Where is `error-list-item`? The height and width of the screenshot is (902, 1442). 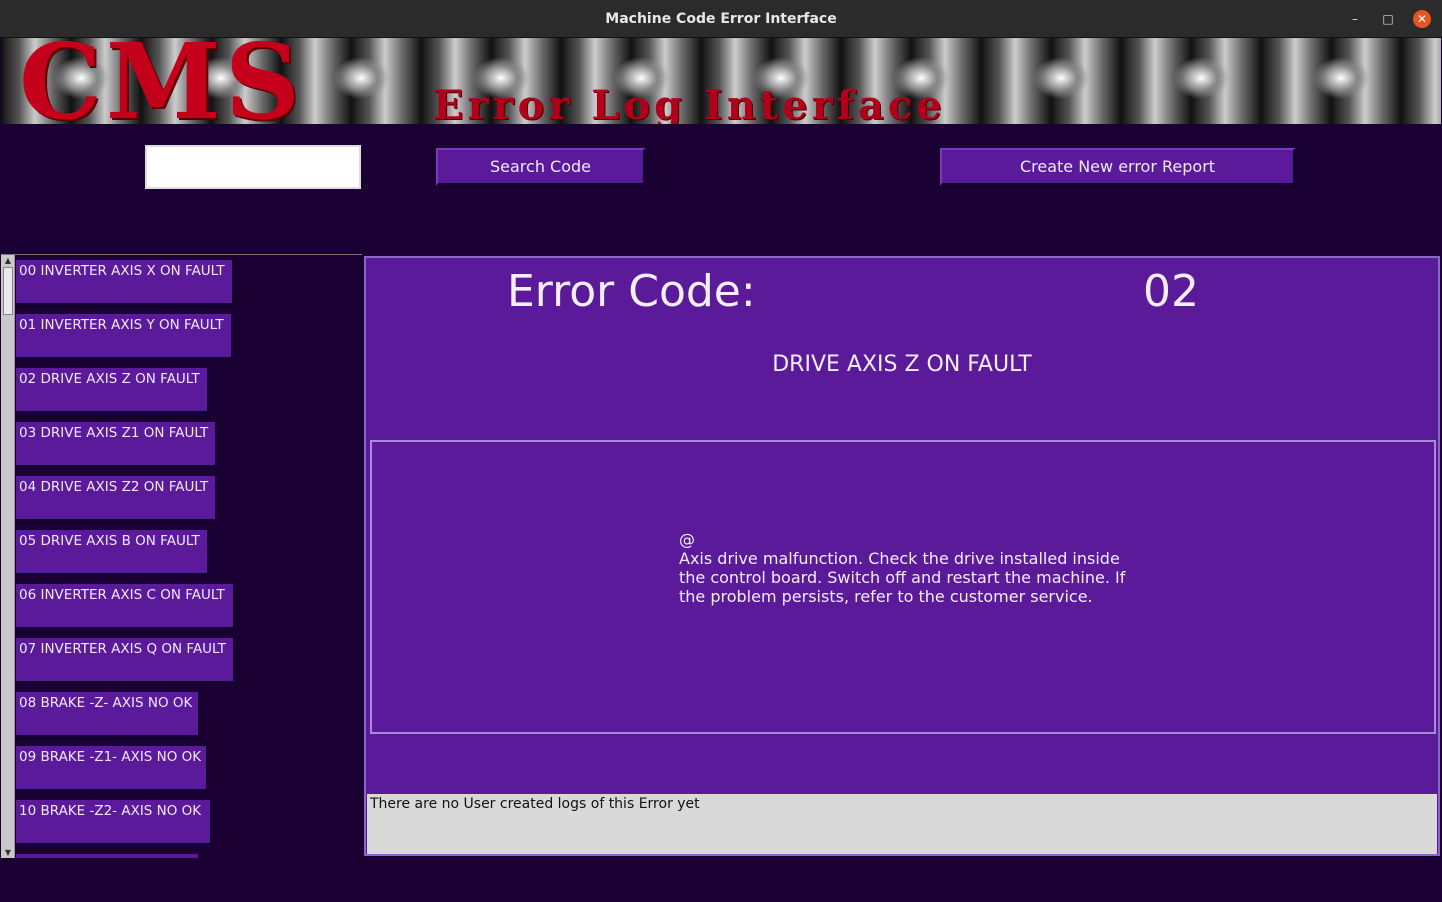 error-list-item is located at coordinates (108, 856).